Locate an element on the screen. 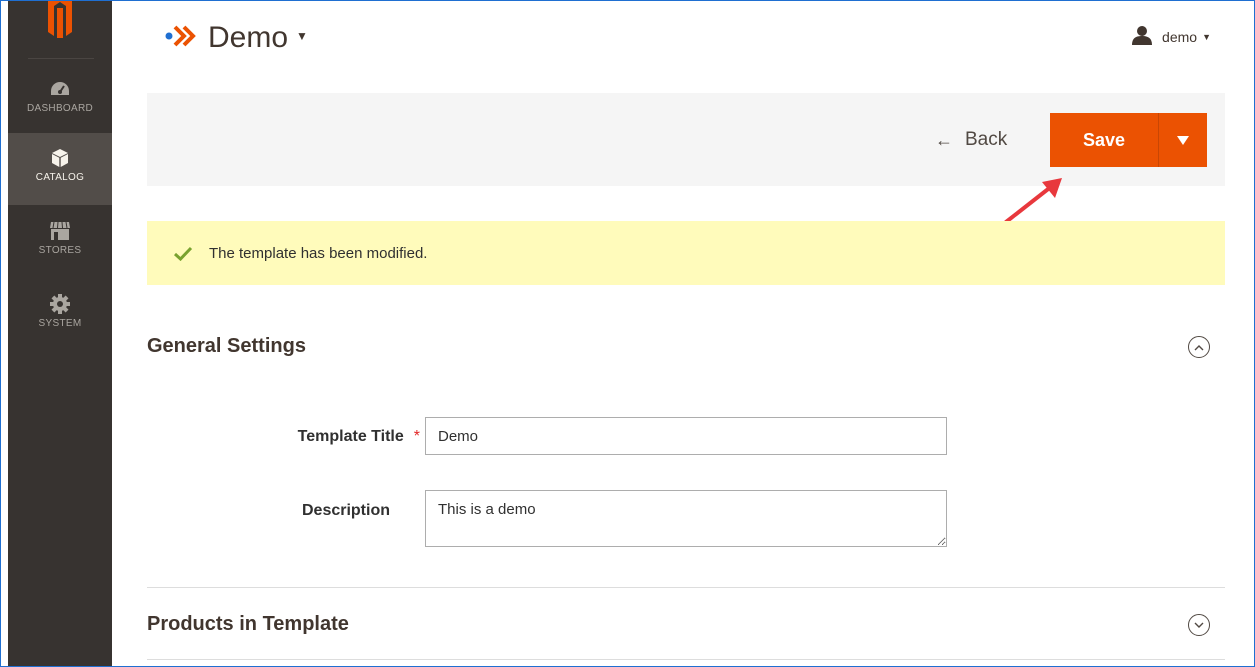 Image resolution: width=1255 pixels, height=667 pixels. required-marker: * is located at coordinates (416, 436).